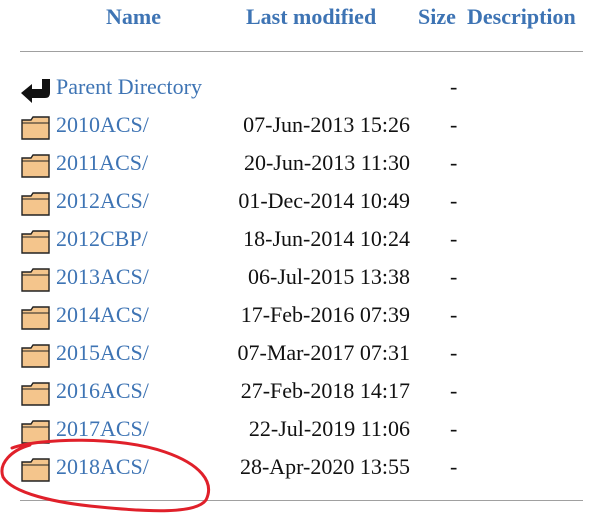 The image size is (592, 518). I want to click on table-row: 2012CBP/ 18-Jun-2014 10:24 -, so click(296, 241).